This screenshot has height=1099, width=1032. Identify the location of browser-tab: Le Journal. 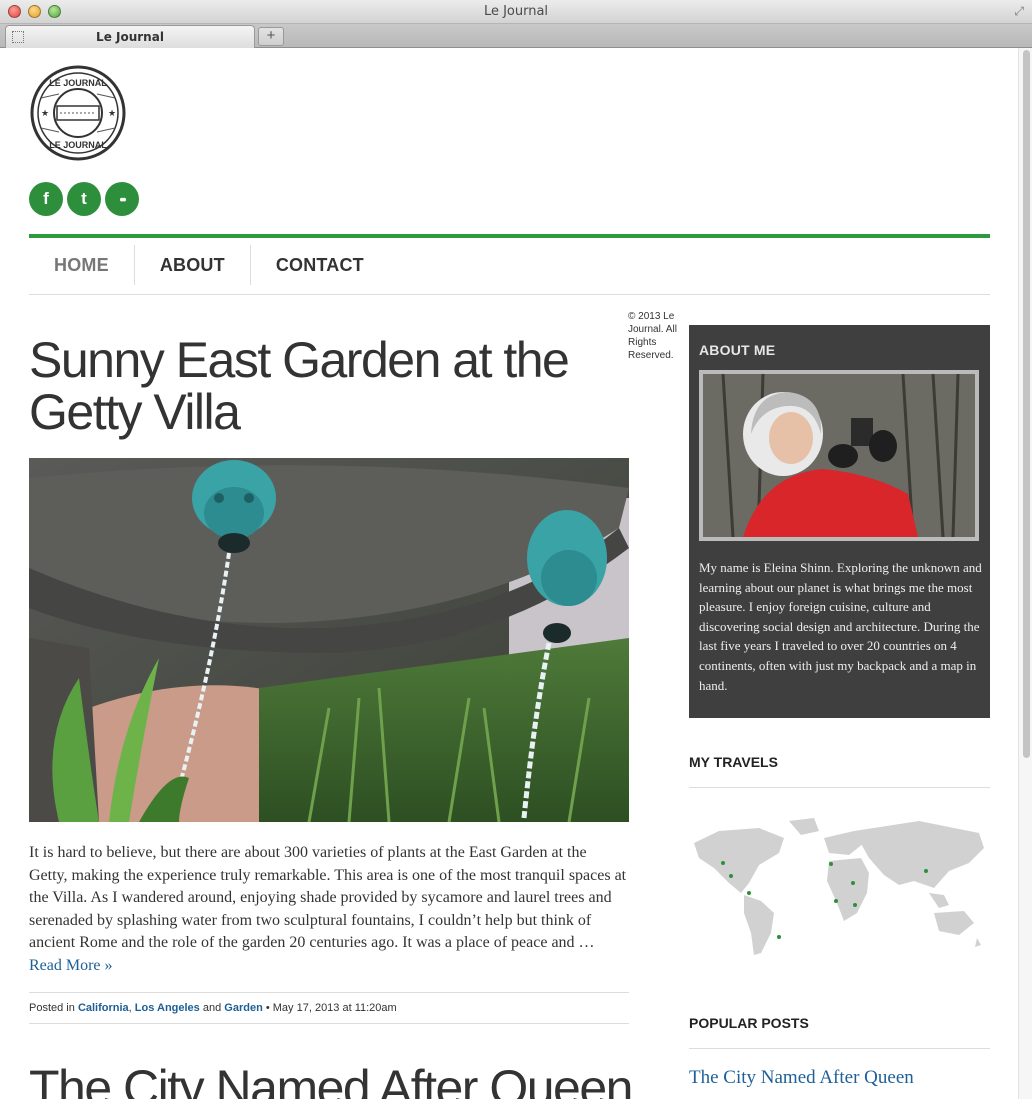
(130, 36).